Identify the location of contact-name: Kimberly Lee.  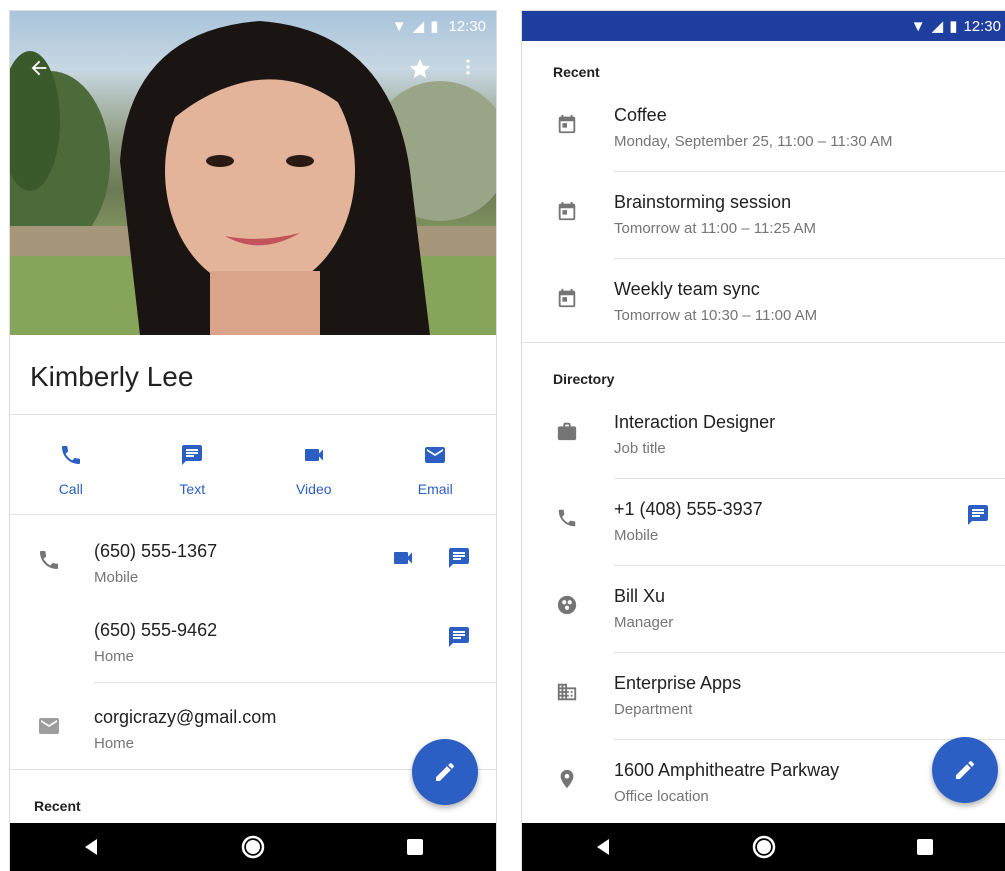
(112, 376).